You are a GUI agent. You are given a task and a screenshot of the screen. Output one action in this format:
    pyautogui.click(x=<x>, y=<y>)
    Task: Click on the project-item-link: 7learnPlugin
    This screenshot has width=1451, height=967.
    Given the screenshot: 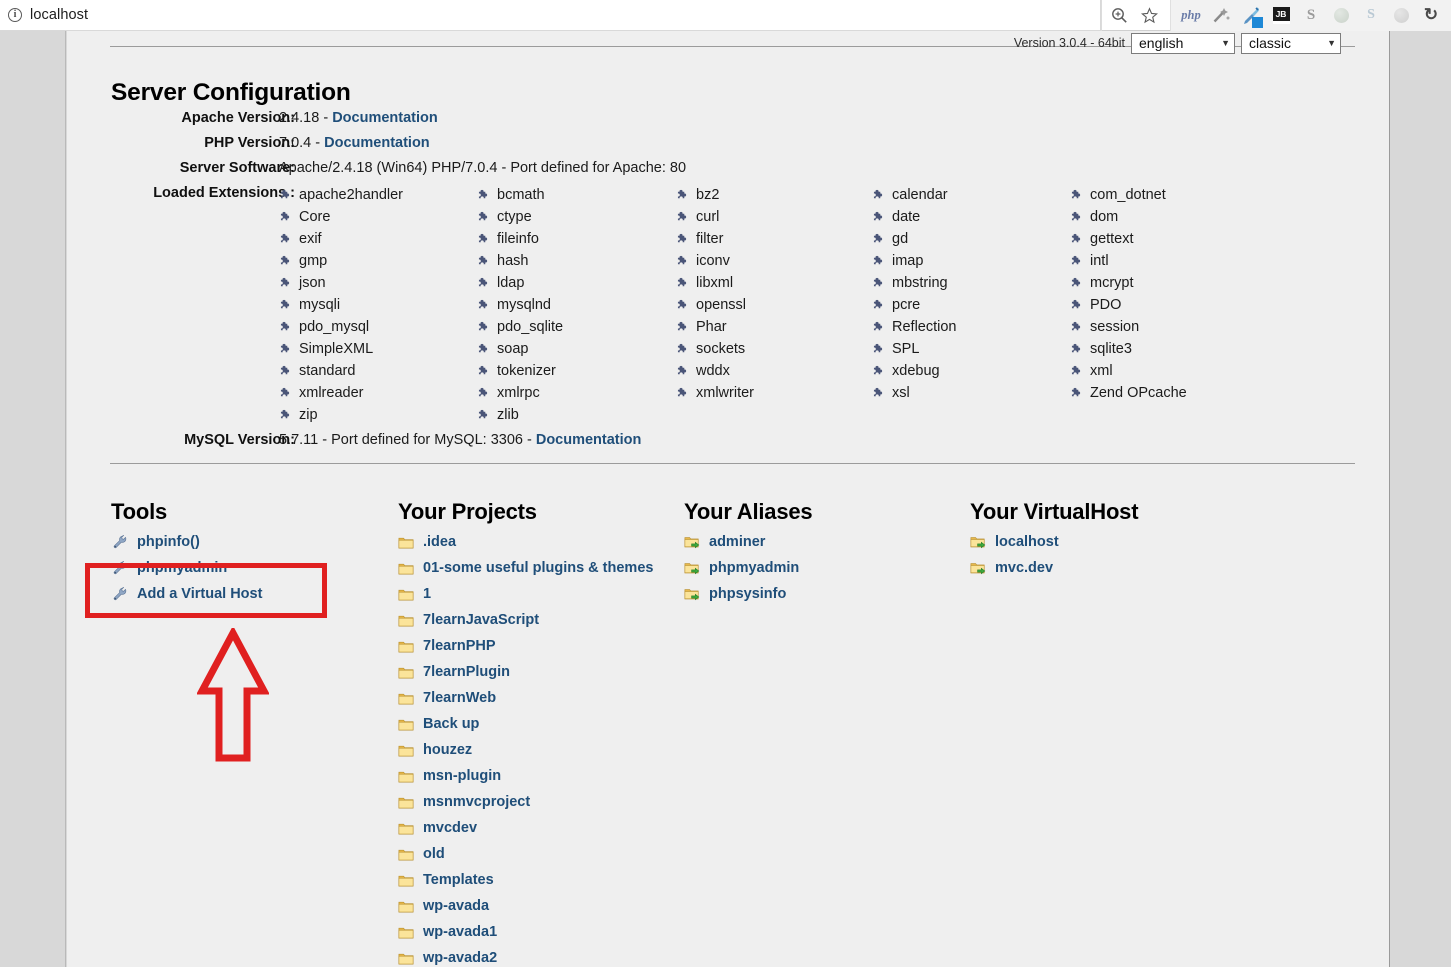 What is the action you would take?
    pyautogui.click(x=466, y=672)
    